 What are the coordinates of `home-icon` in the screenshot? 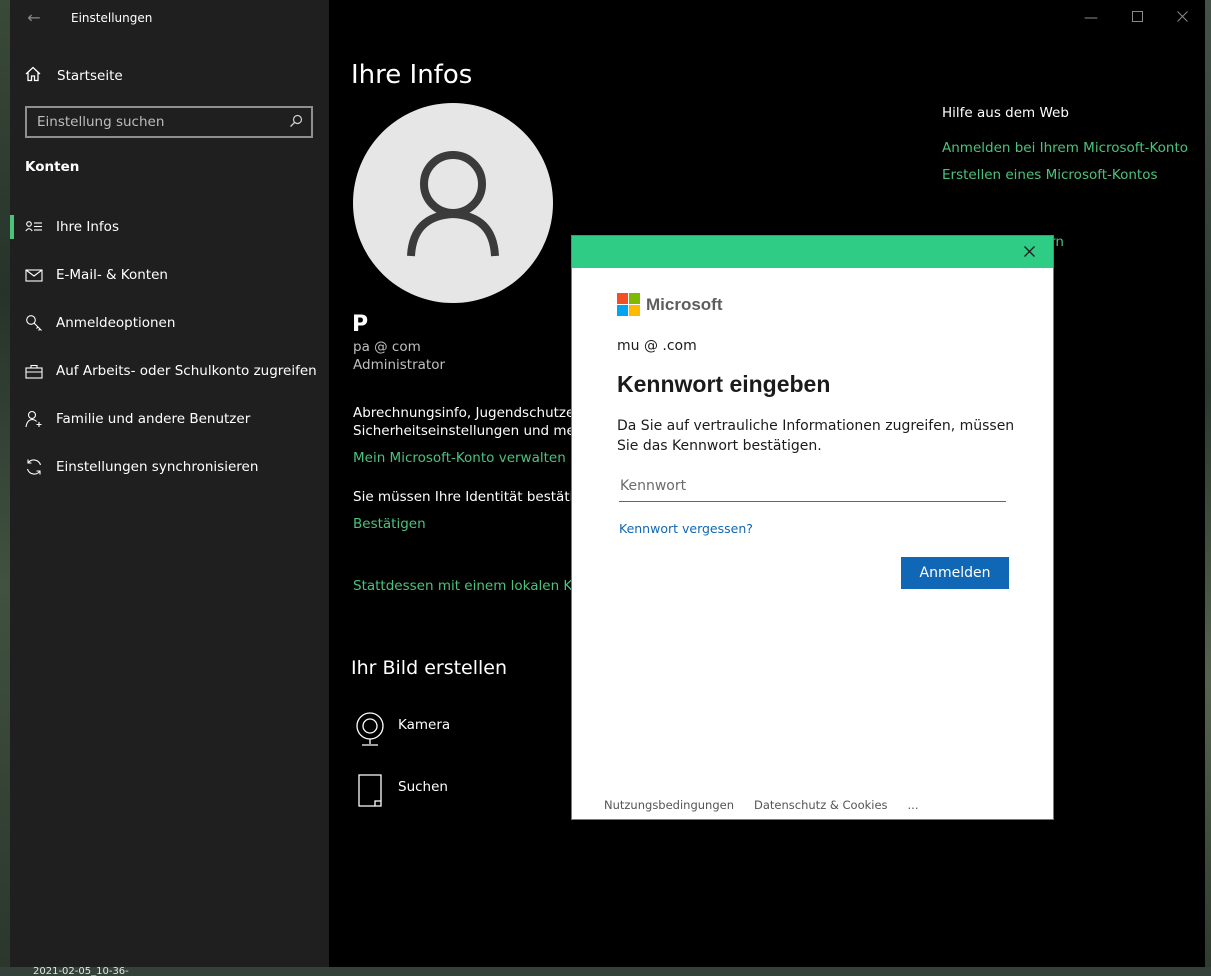 It's located at (33, 76).